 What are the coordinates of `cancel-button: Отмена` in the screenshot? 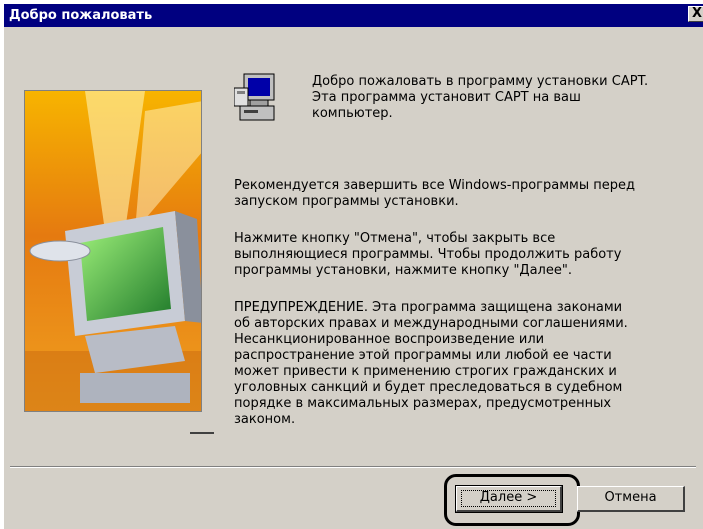 It's located at (631, 499).